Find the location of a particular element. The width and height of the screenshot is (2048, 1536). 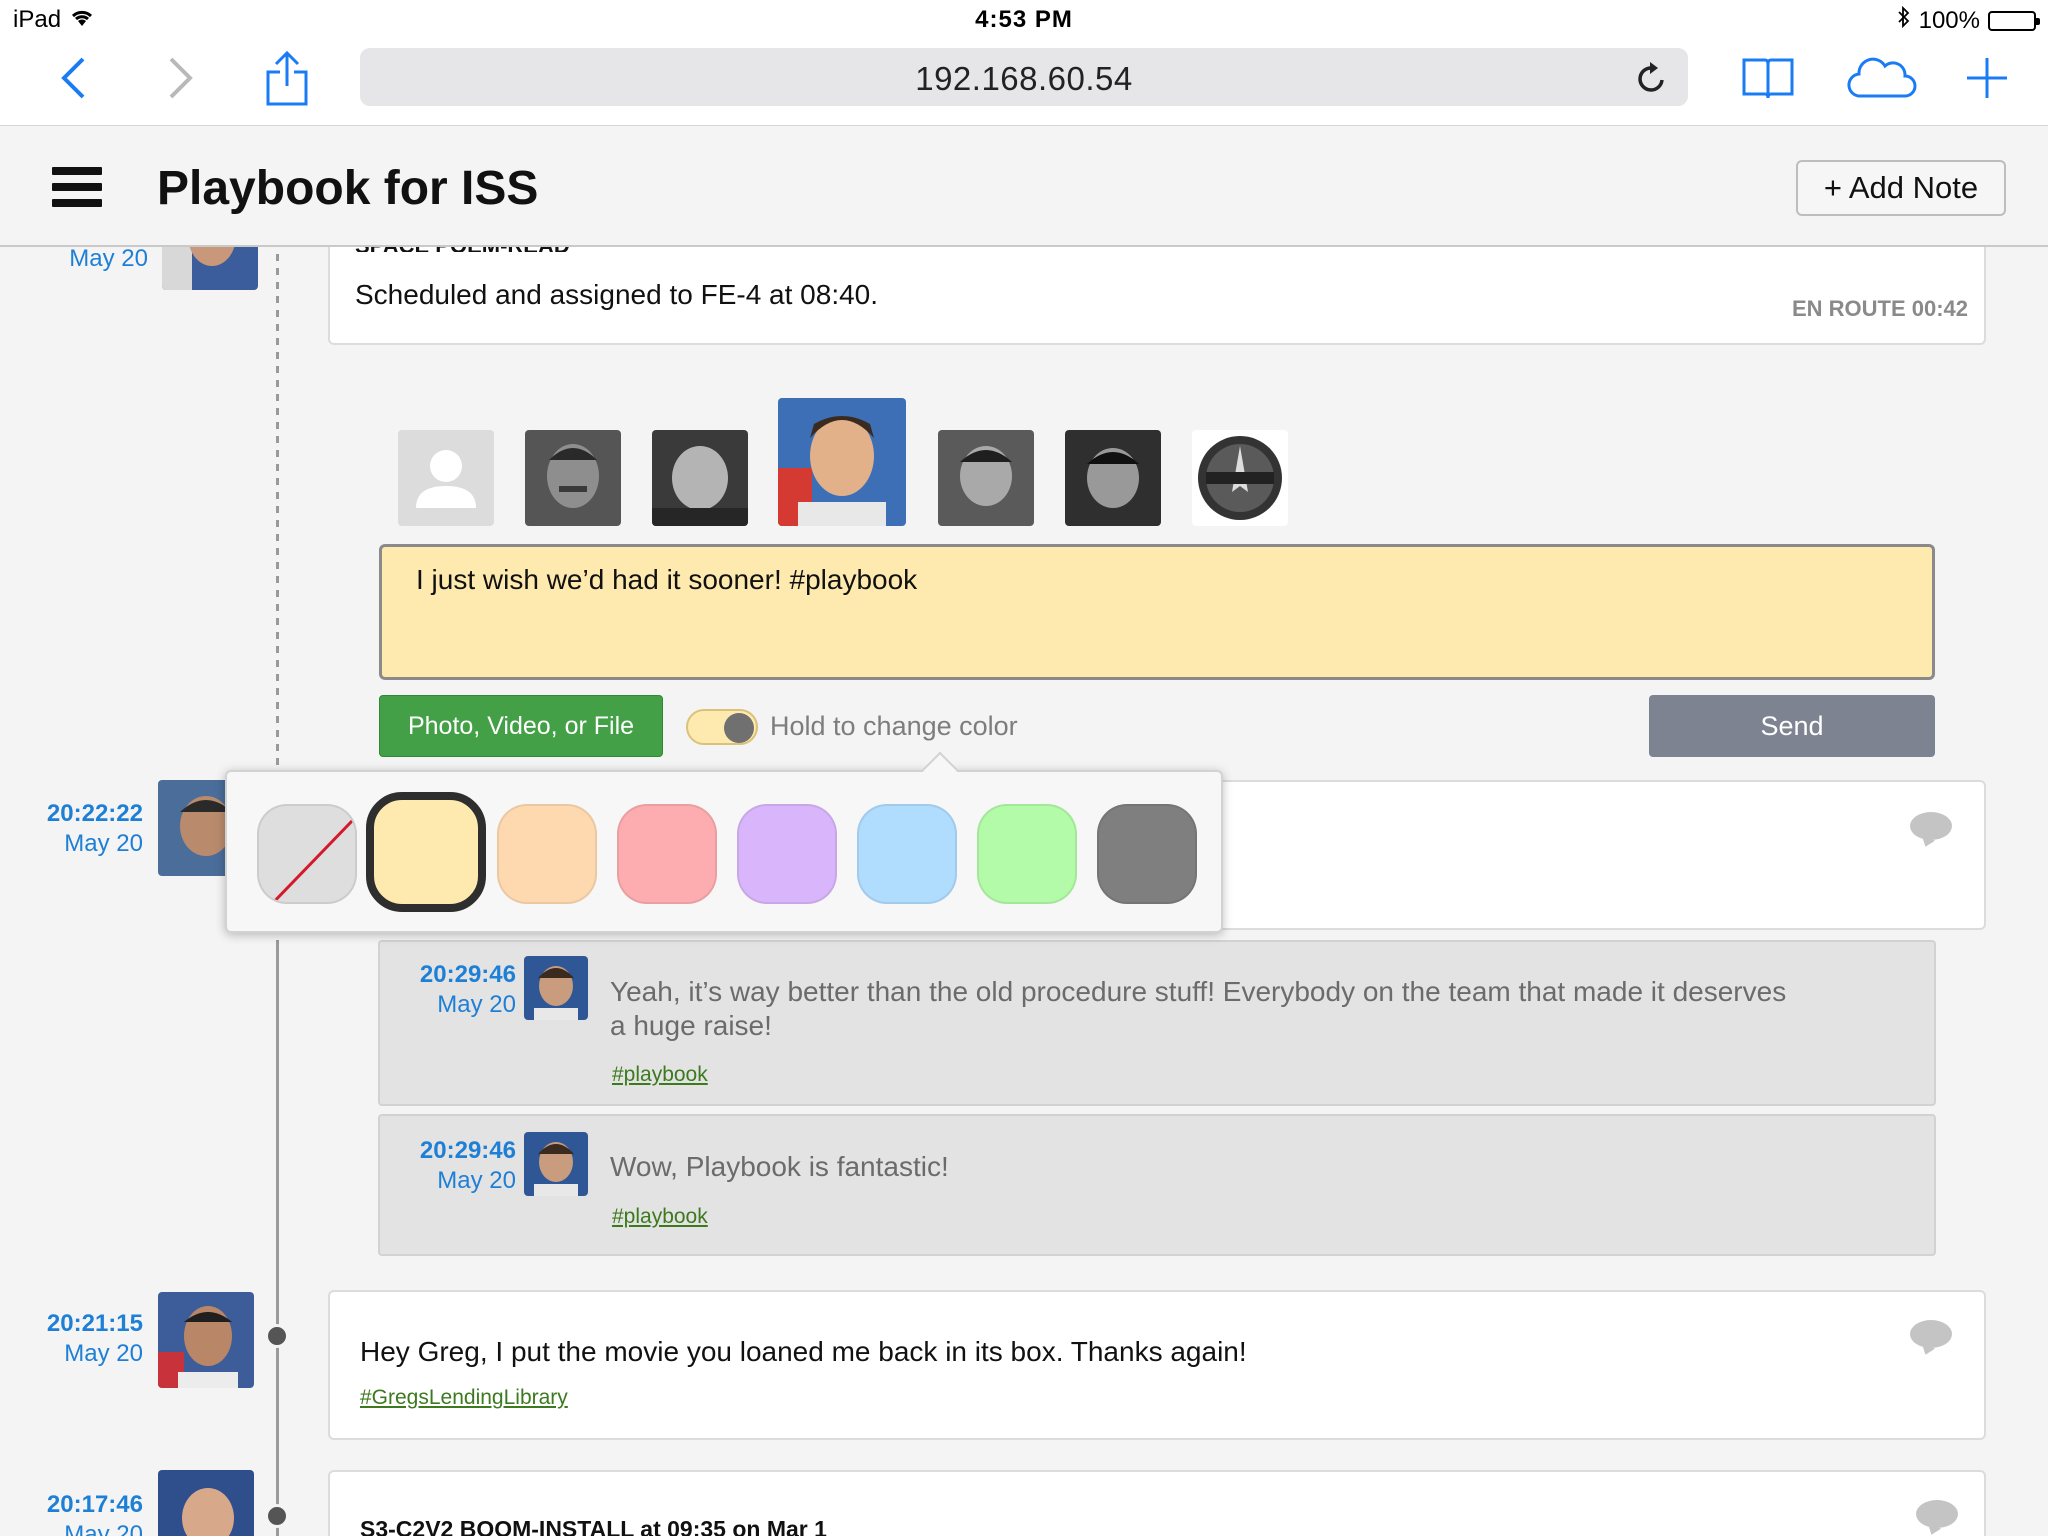

color-picker-popover is located at coordinates (724, 842).